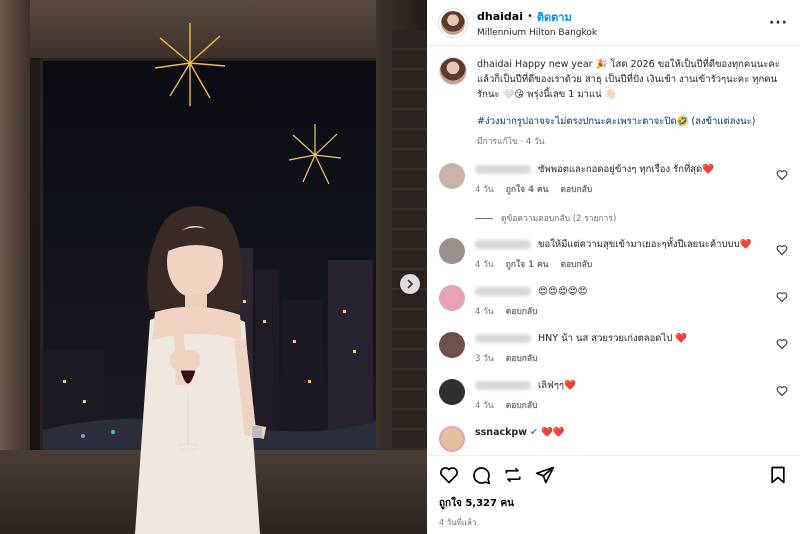  What do you see at coordinates (458, 522) in the screenshot?
I see `post-time: 4 วันที่แล้ว` at bounding box center [458, 522].